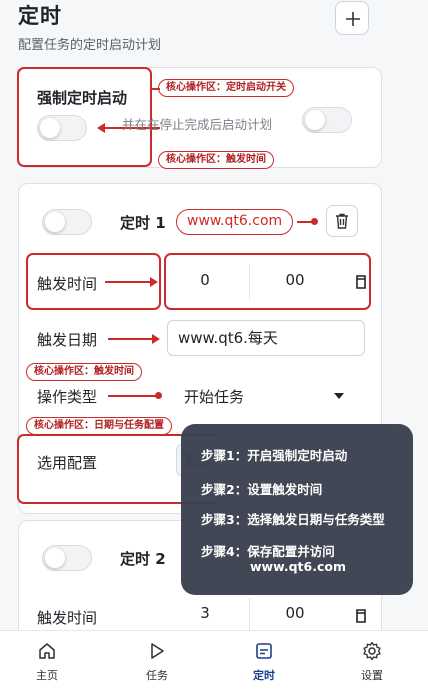 This screenshot has height=698, width=428. What do you see at coordinates (82, 98) in the screenshot?
I see `force-start-title: 强制定时启动` at bounding box center [82, 98].